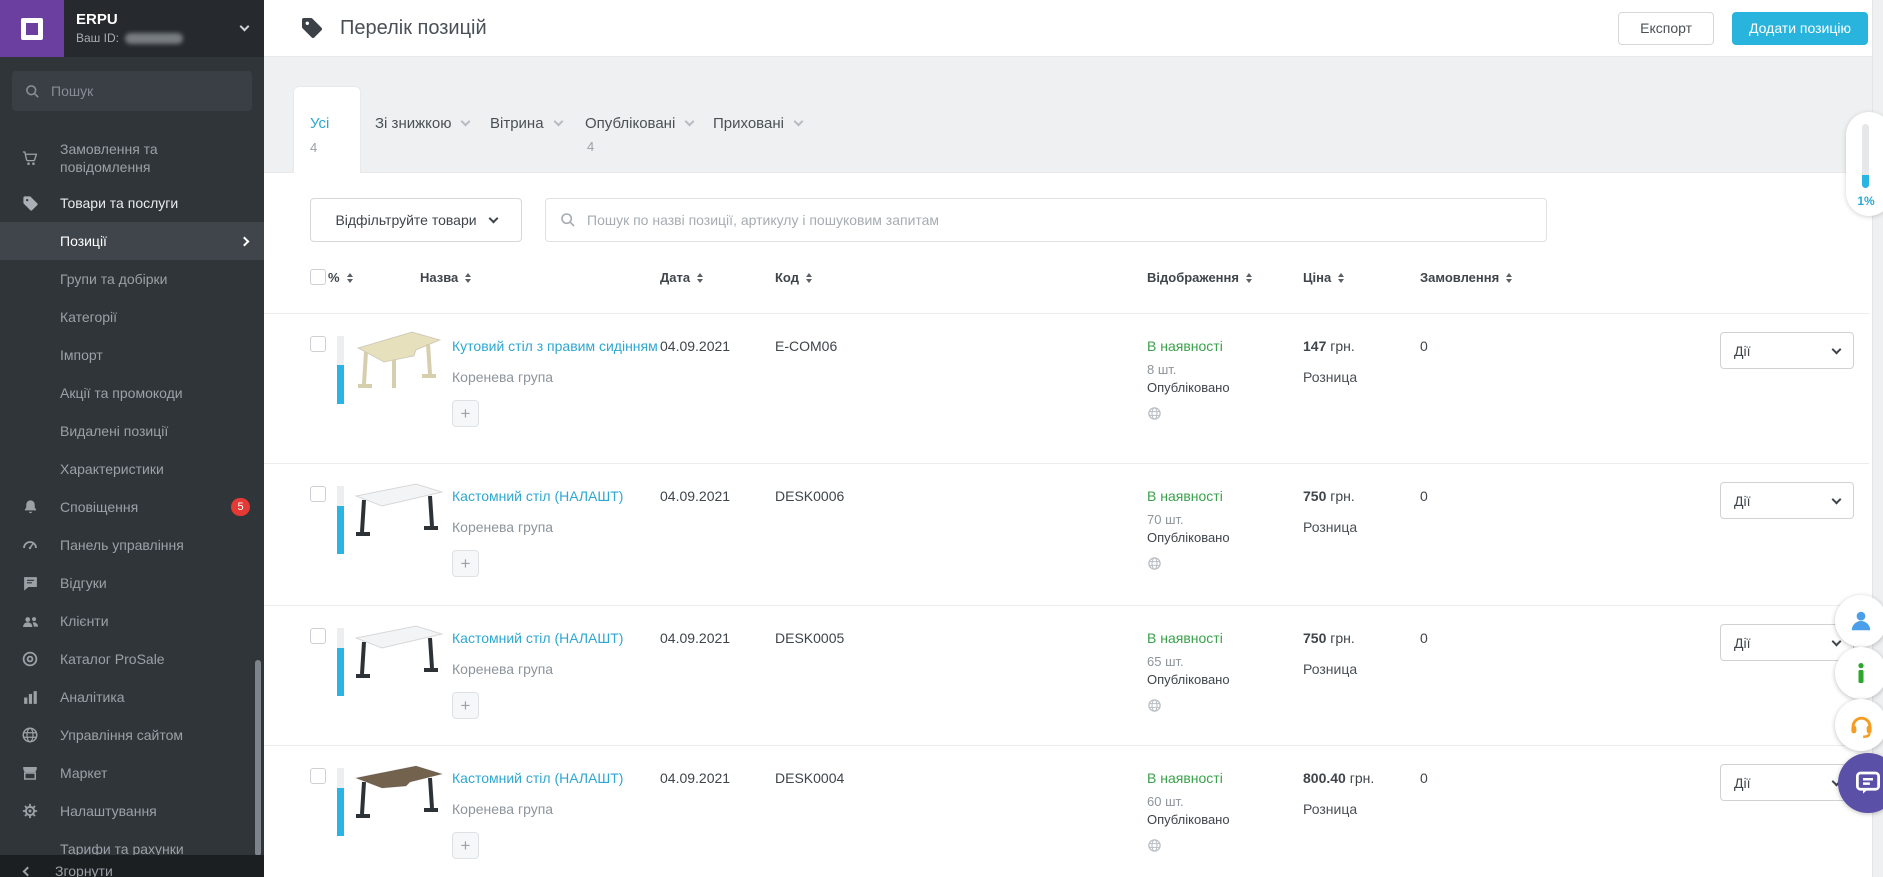 This screenshot has height=877, width=1883. What do you see at coordinates (132, 203) in the screenshot?
I see `sidebar-item-goods: Товари та послуги` at bounding box center [132, 203].